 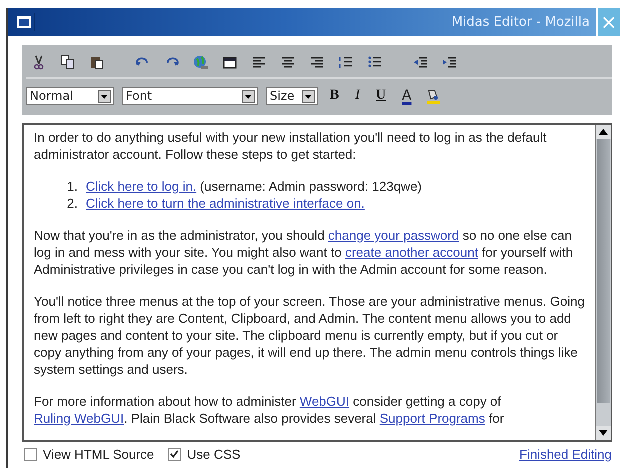 I want to click on checkbox-label: View HTML Source, so click(x=98, y=454).